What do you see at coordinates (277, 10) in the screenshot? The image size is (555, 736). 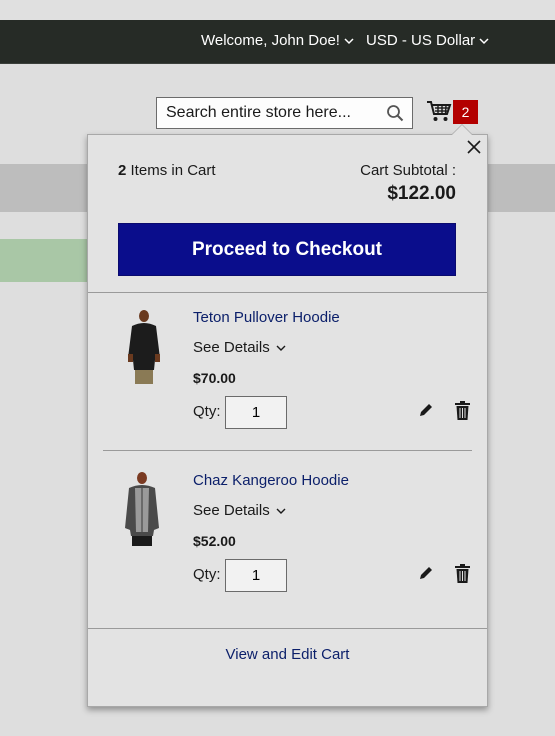 I see `top-strip` at bounding box center [277, 10].